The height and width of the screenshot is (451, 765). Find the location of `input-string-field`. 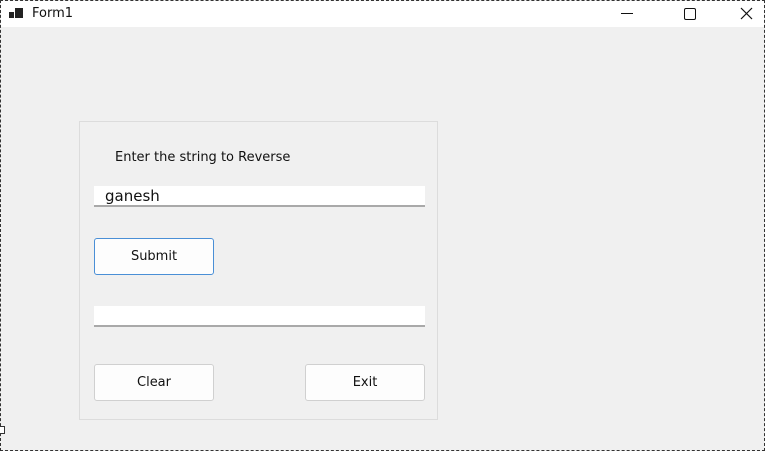

input-string-field is located at coordinates (259, 196).